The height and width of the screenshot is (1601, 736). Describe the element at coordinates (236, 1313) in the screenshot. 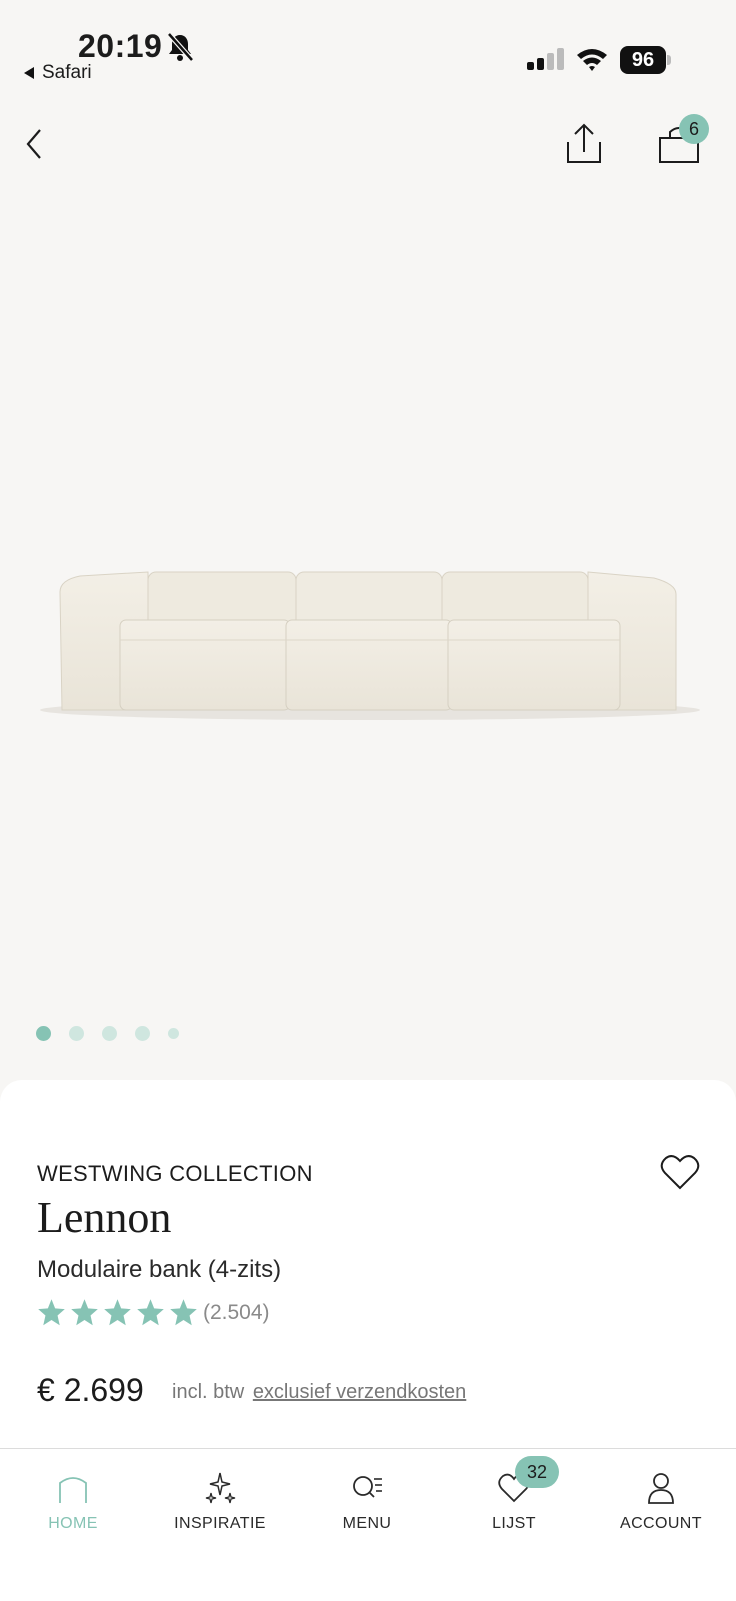

I see `review-count: (2.504)` at that location.